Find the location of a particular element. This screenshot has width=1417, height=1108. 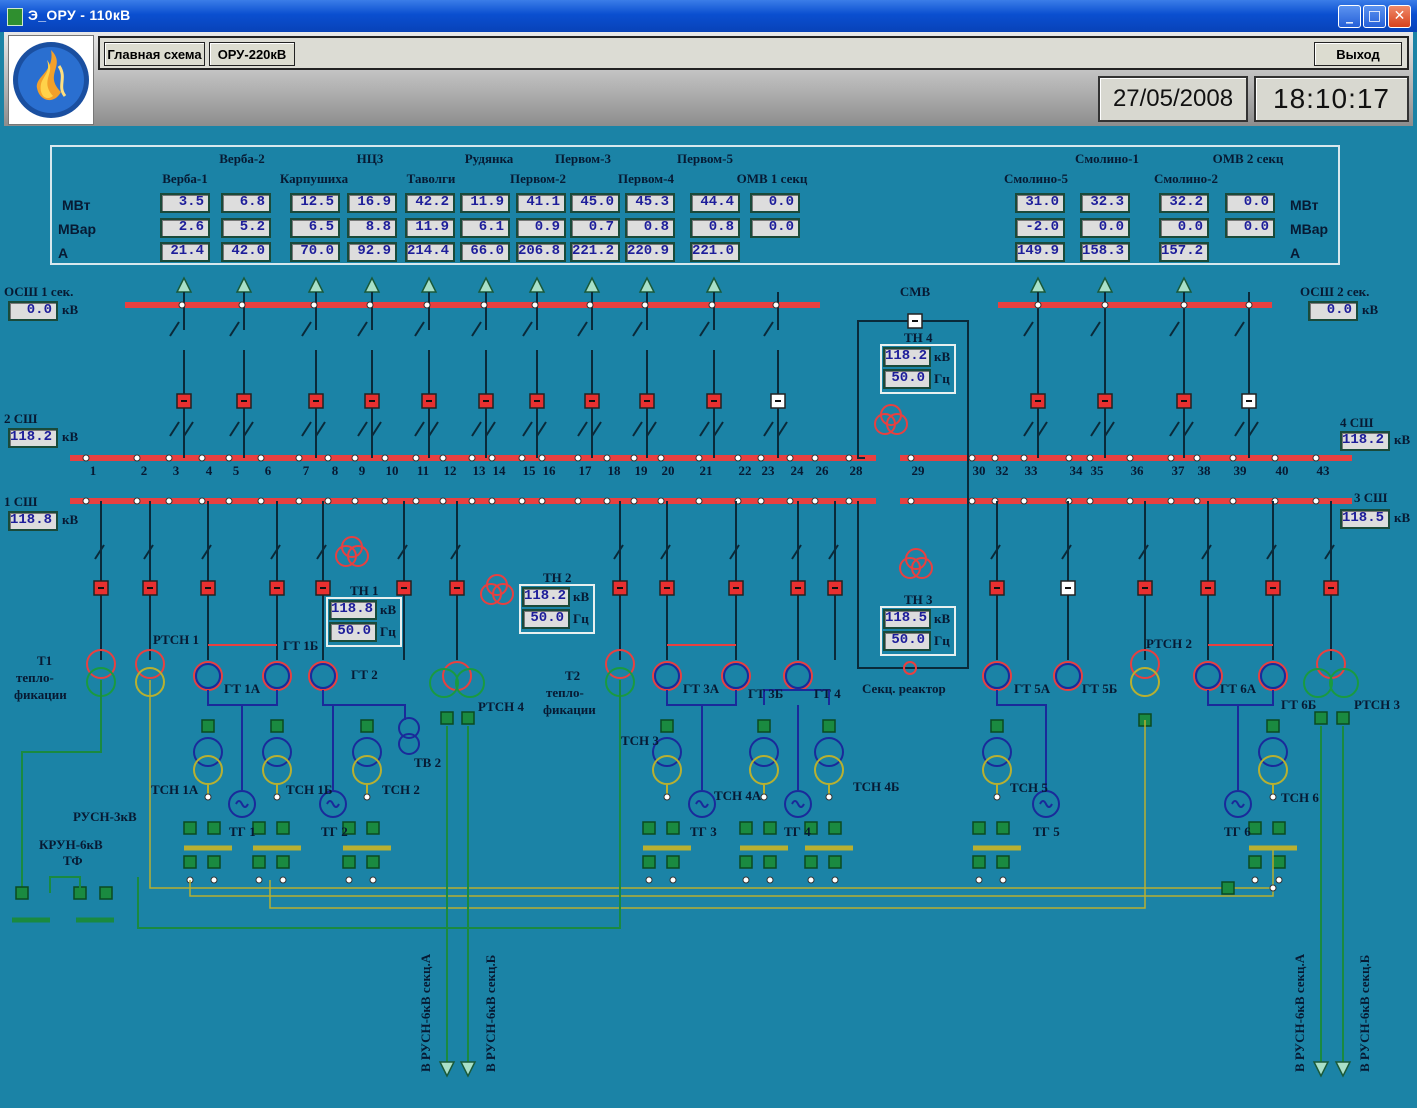

amps-value: 221.2 is located at coordinates (595, 252).